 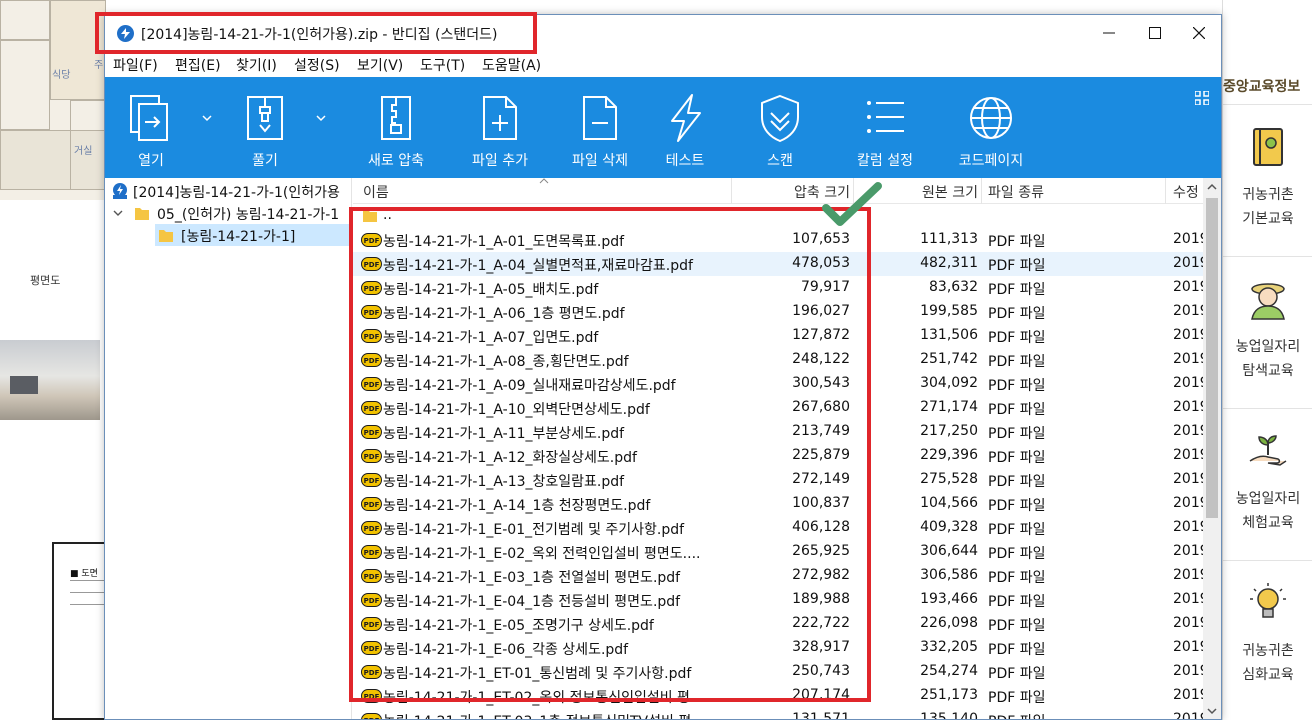 I want to click on menu-tools: 도구(T), so click(x=442, y=65).